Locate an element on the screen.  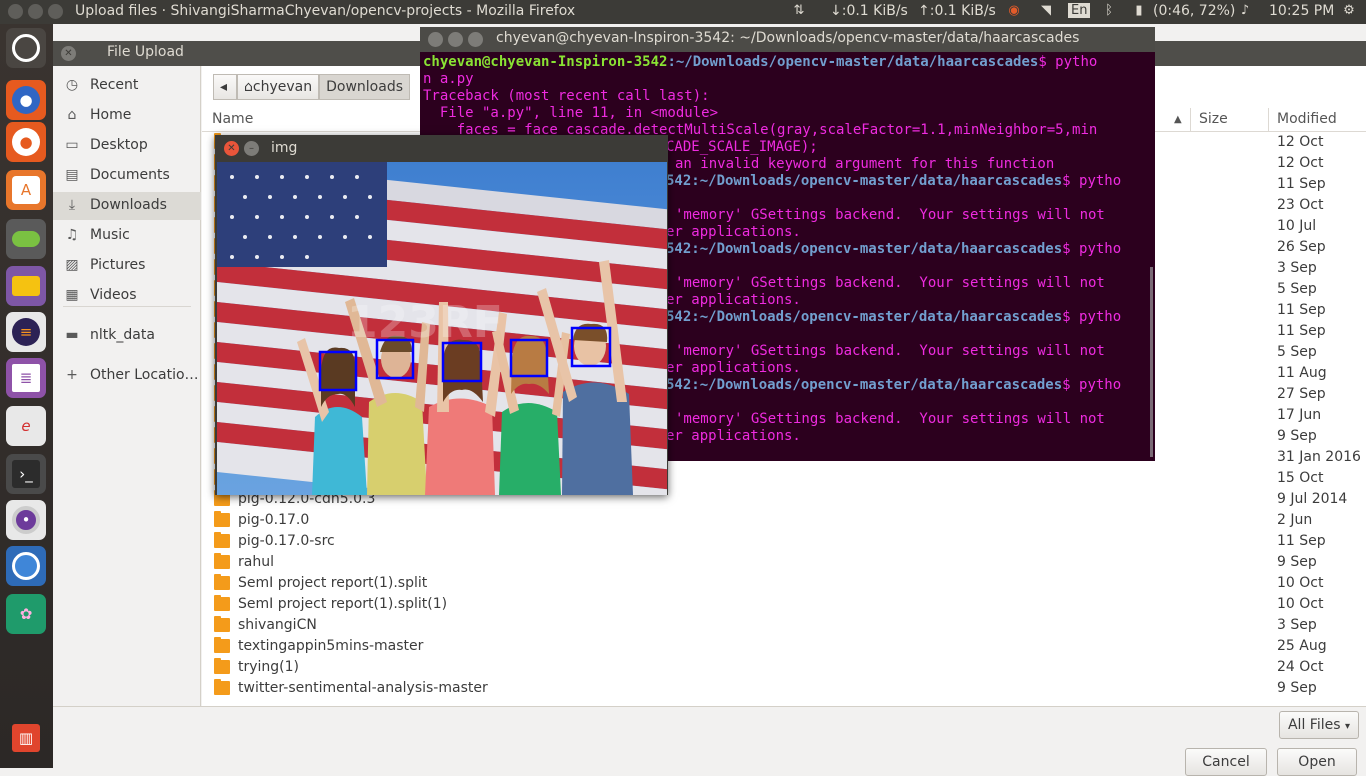
software-center-icon: A is located at coordinates (26, 190).